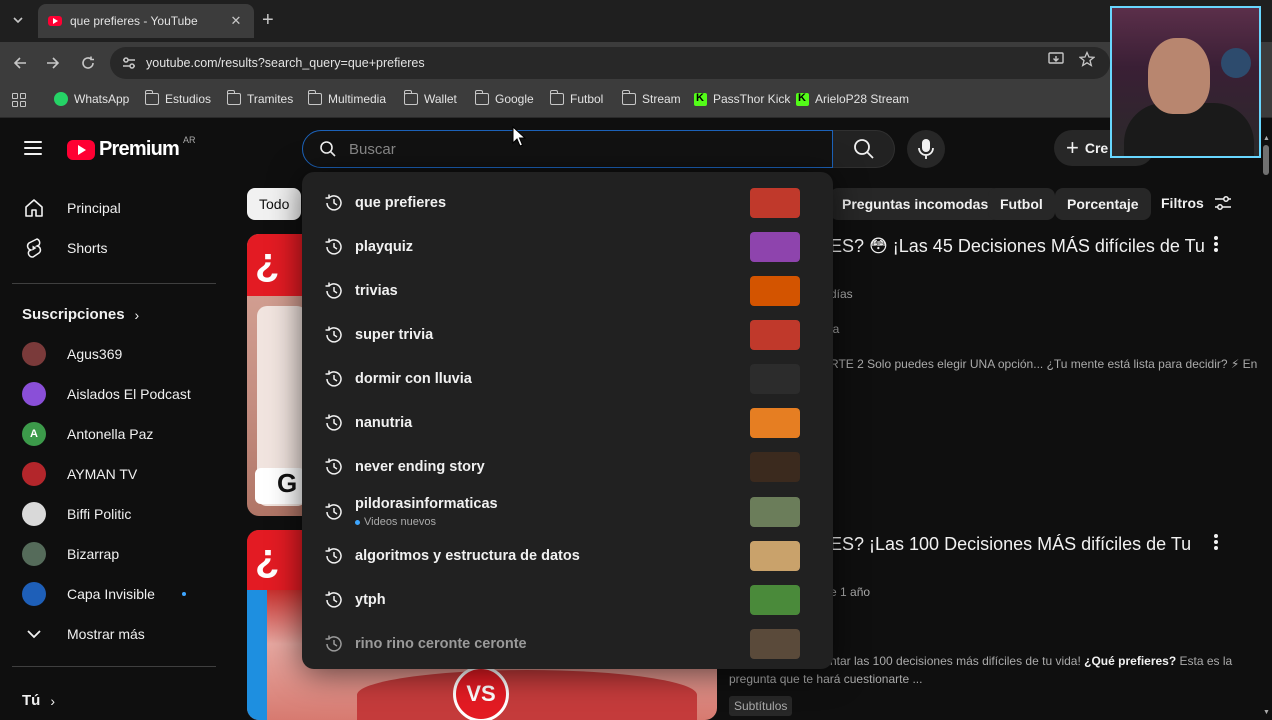 The image size is (1272, 720). Describe the element at coordinates (1266, 712) in the screenshot. I see `scroll-down-icon: ▼` at that location.